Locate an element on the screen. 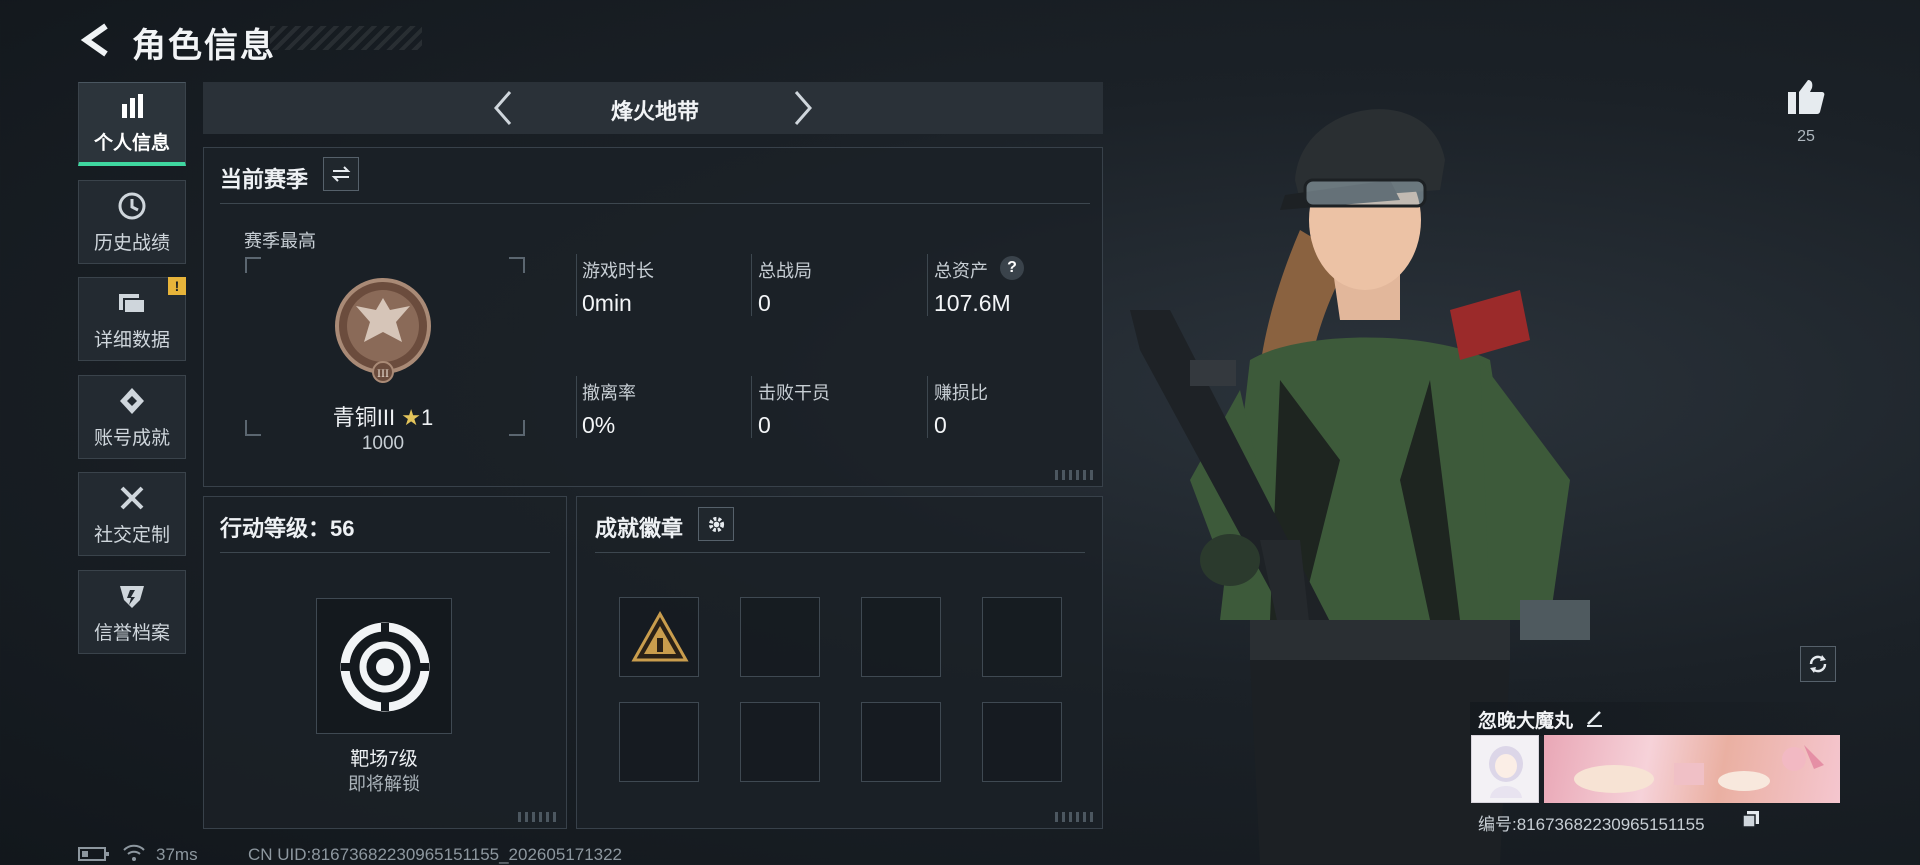 The width and height of the screenshot is (1920, 865). unlock-reward-box is located at coordinates (384, 666).